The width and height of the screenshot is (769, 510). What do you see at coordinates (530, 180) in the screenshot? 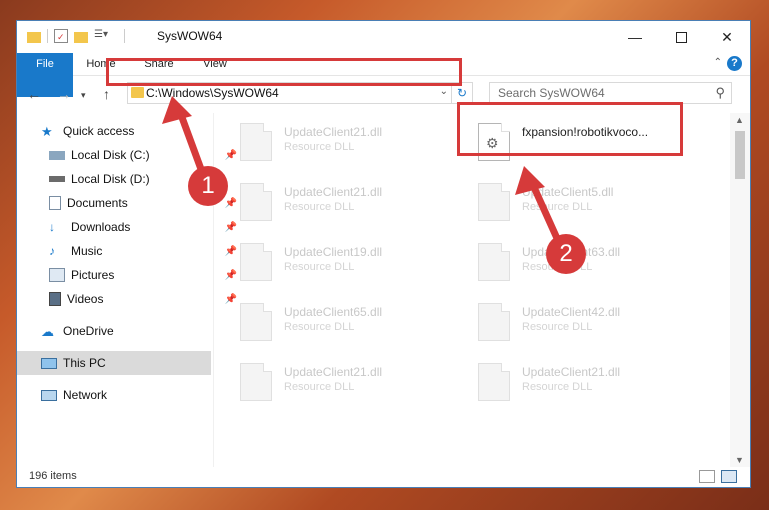
I see `arrow-2-head` at bounding box center [530, 180].